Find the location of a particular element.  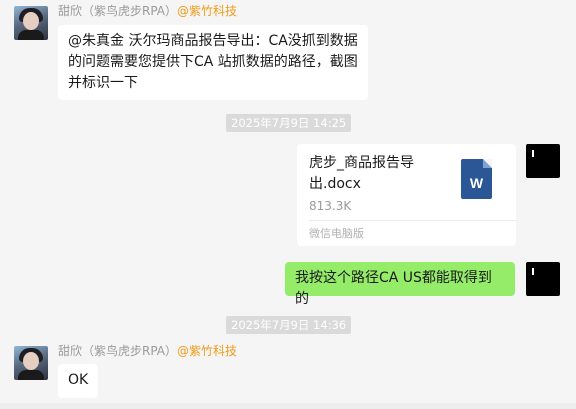

word-icon-fold is located at coordinates (487, 163).